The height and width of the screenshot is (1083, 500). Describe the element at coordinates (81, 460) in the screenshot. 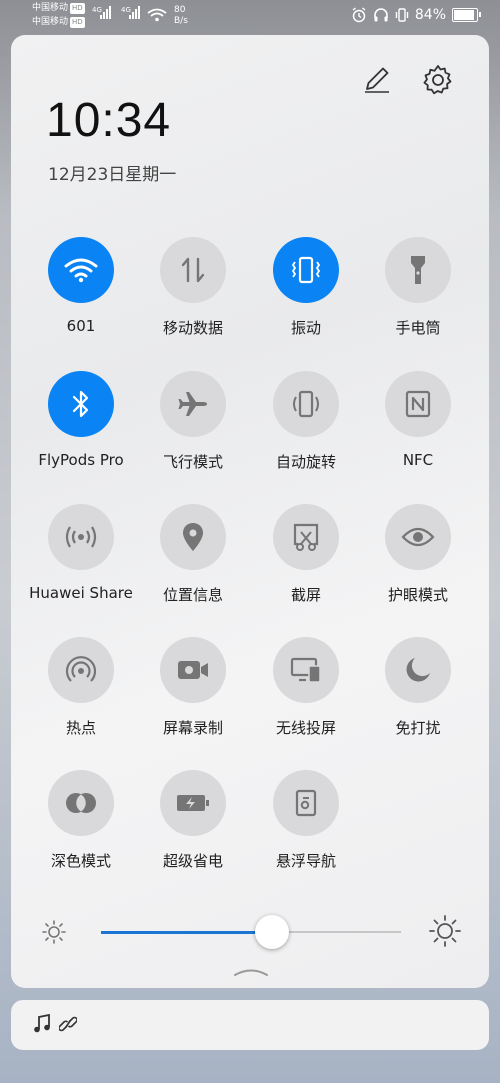

I see `tile-label: FlyPods Pro` at that location.